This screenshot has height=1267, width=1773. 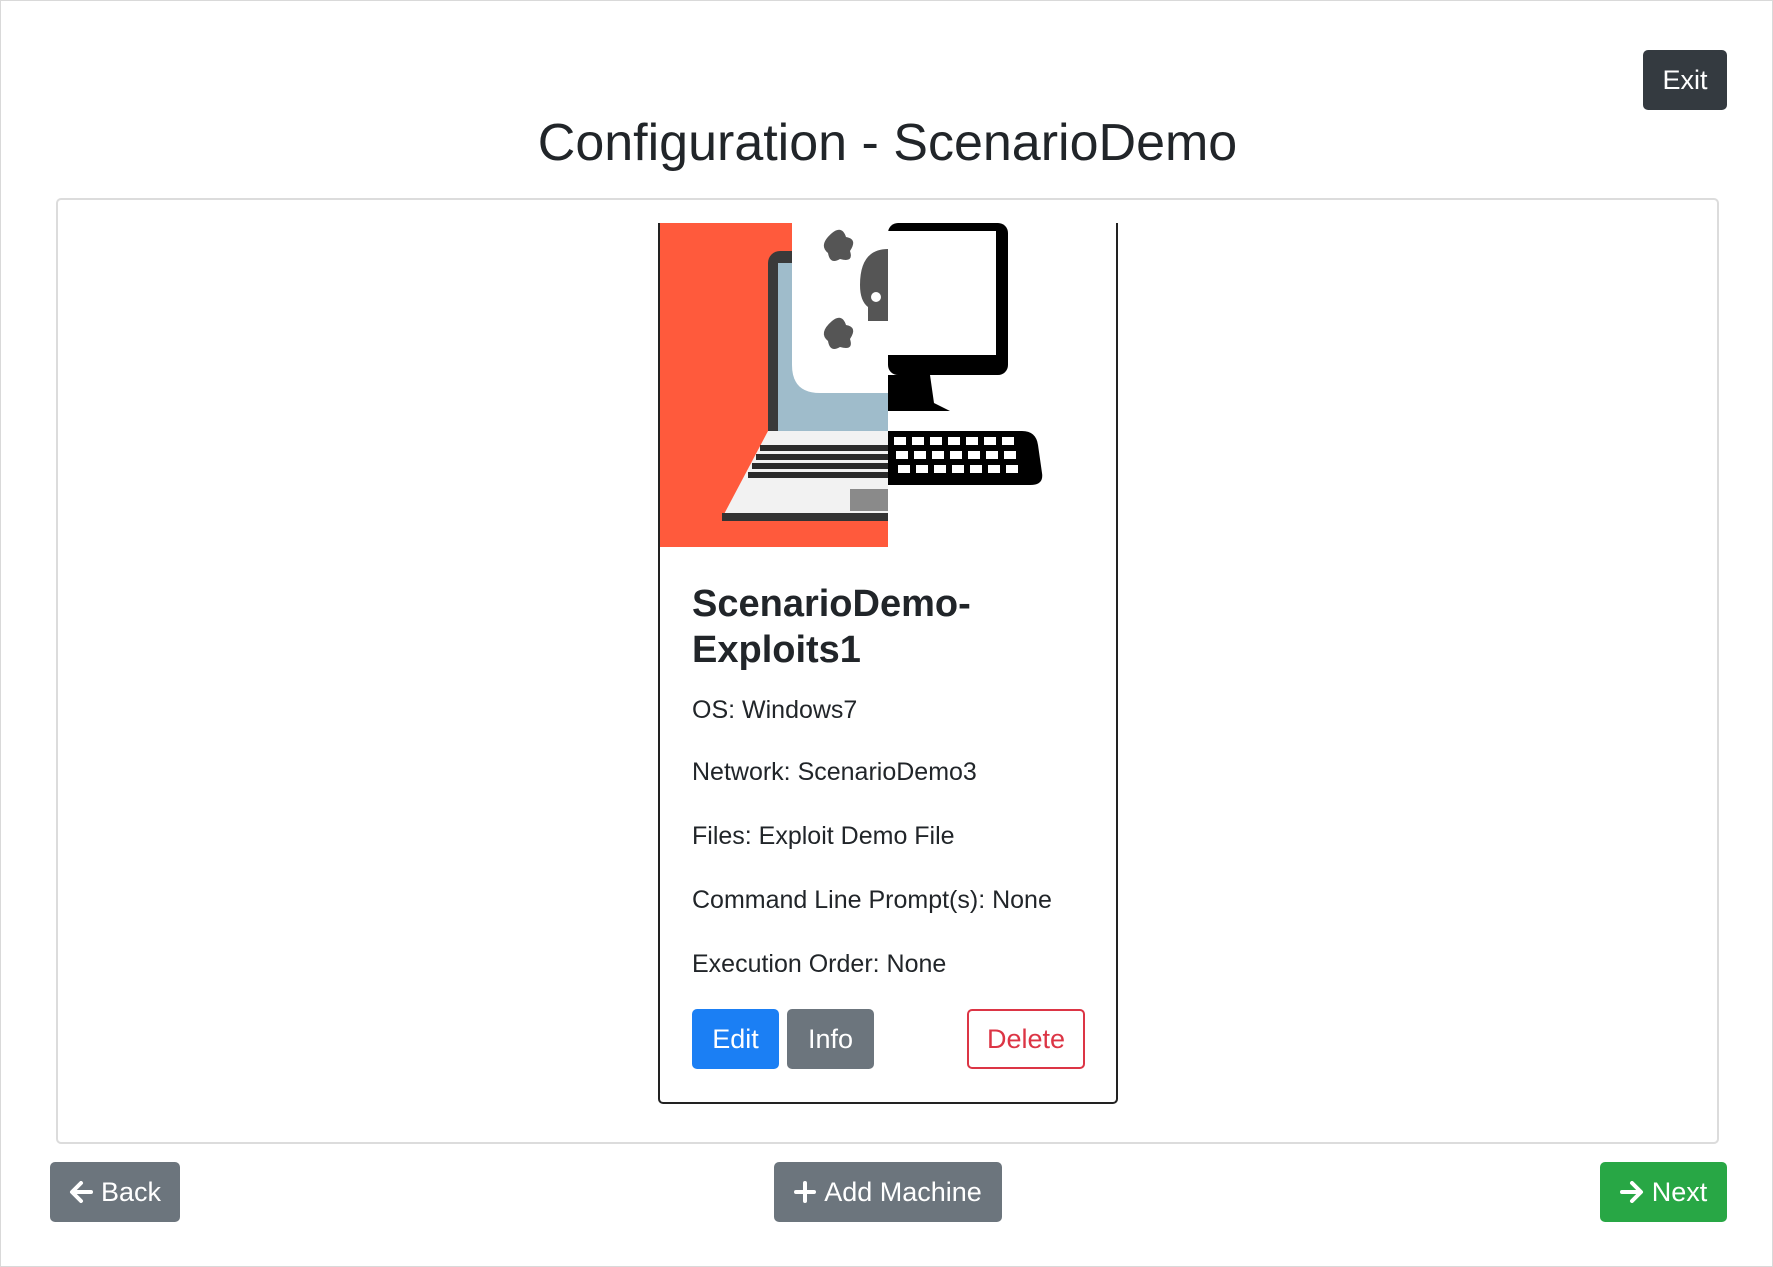 I want to click on machine-image, so click(x=888, y=385).